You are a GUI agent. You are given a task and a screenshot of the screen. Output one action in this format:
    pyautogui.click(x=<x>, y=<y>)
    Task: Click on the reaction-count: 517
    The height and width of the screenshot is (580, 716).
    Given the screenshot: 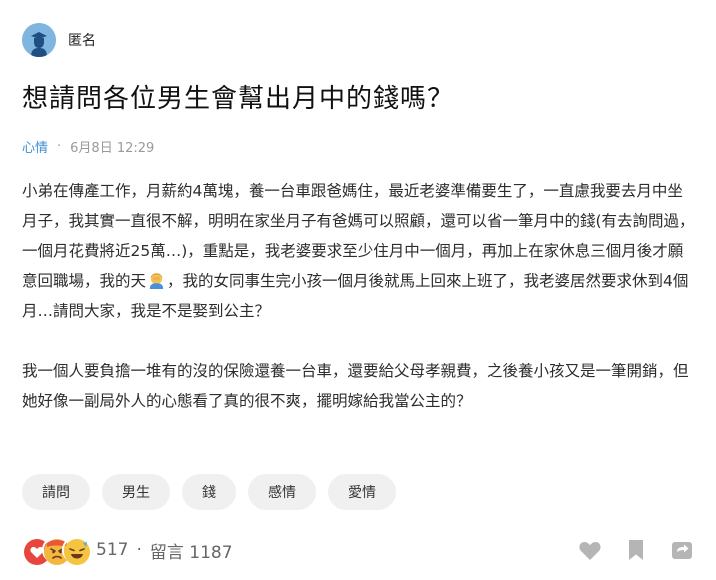 What is the action you would take?
    pyautogui.click(x=112, y=550)
    